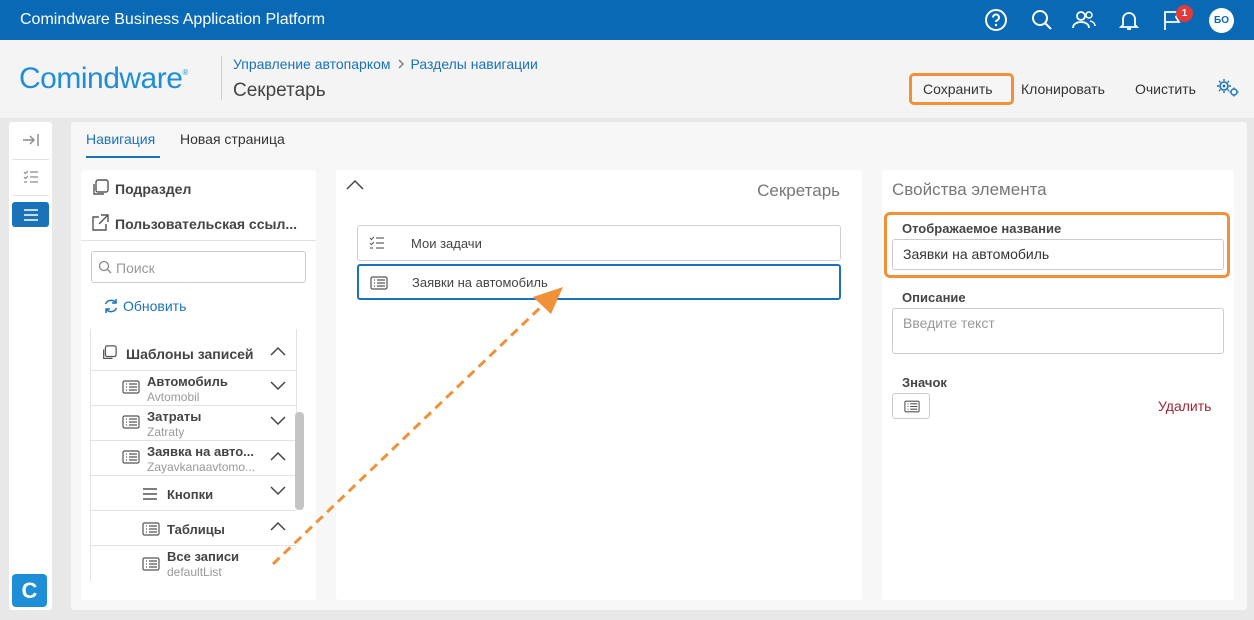  I want to click on tab-new-page: Новая страница, so click(232, 139).